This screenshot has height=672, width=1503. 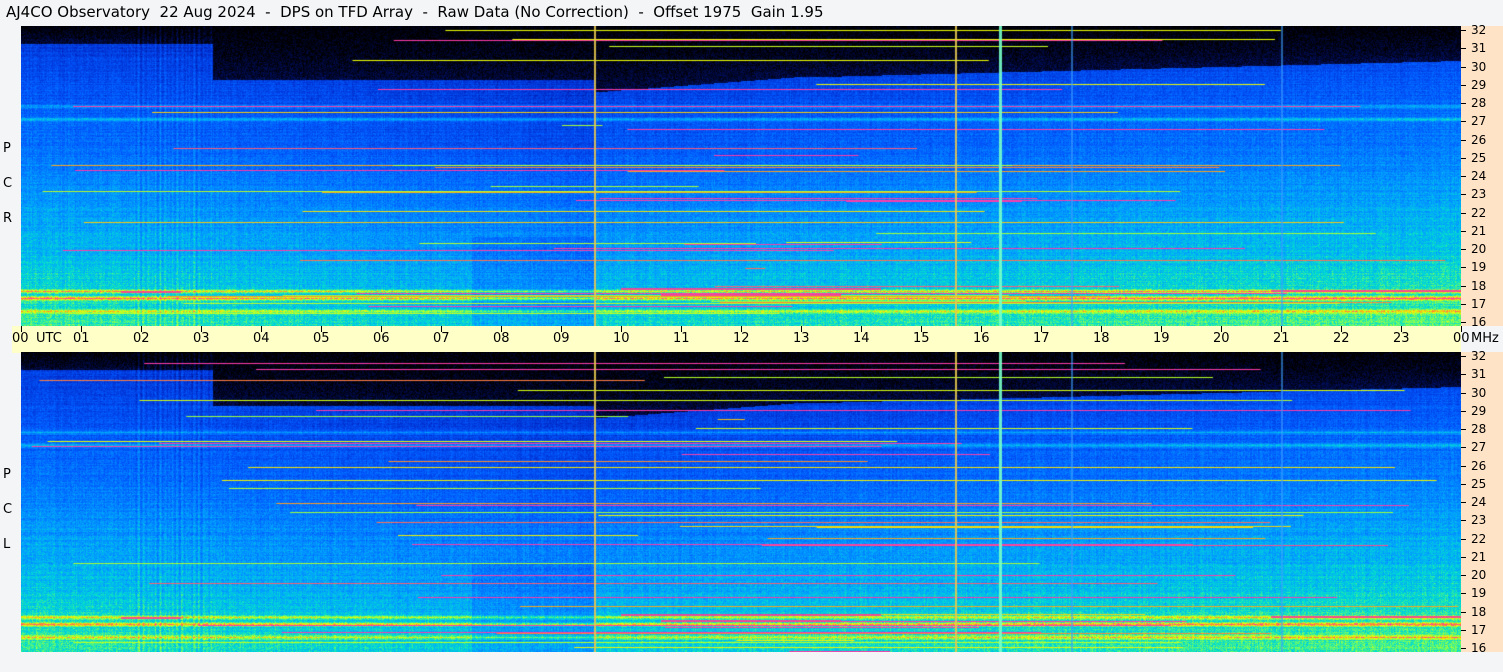 I want to click on rcp-pol-letter: R, so click(x=8, y=218).